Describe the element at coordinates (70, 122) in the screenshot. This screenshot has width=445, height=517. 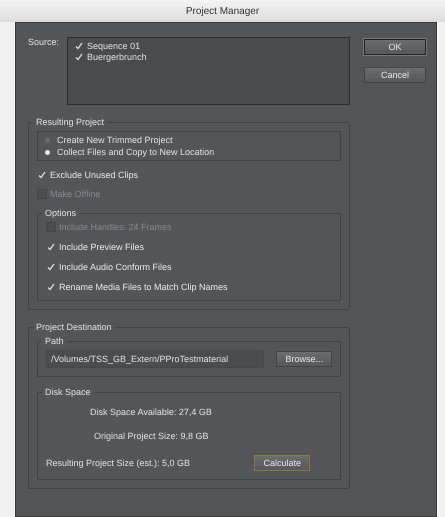
I see `group-title: Resulting Project` at that location.